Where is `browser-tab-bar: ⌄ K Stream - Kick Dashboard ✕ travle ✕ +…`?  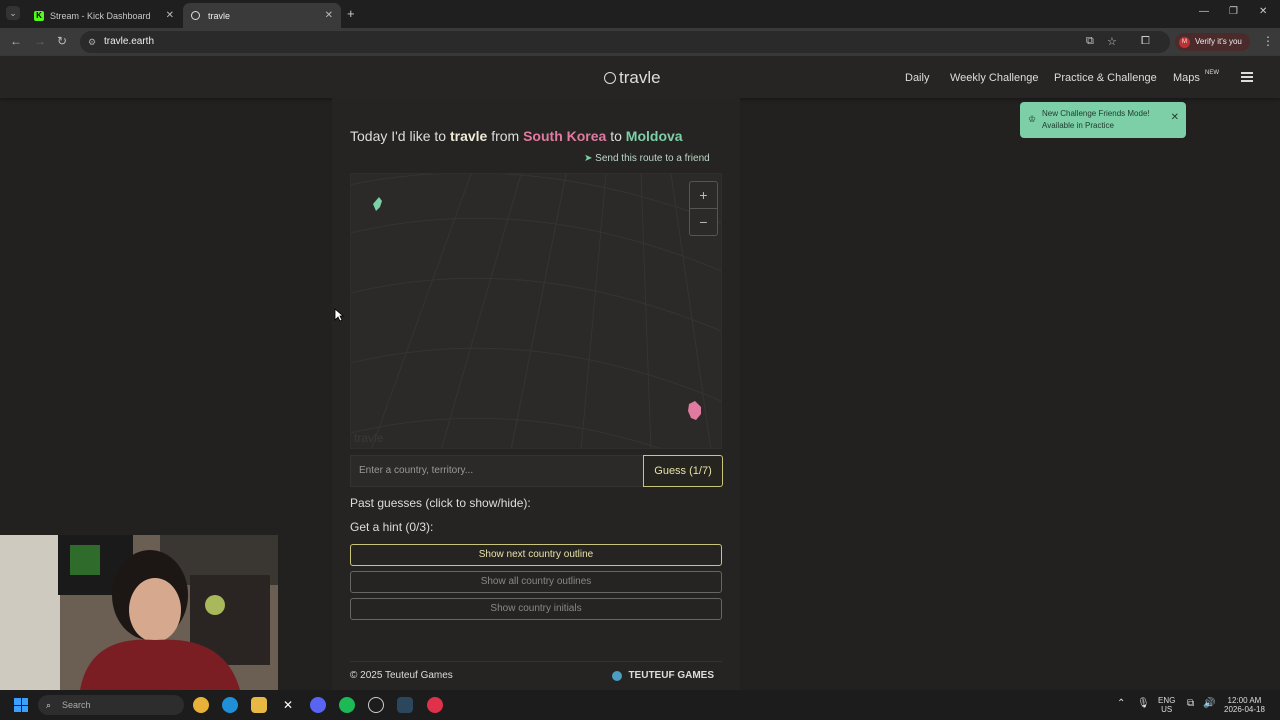 browser-tab-bar: ⌄ K Stream - Kick Dashboard ✕ travle ✕ +… is located at coordinates (640, 14).